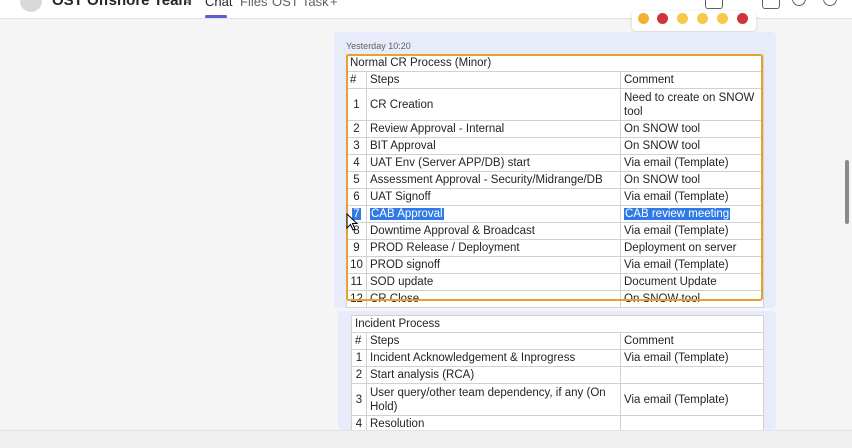 Image resolution: width=852 pixels, height=448 pixels. I want to click on sad-reaction-icon, so click(722, 18).